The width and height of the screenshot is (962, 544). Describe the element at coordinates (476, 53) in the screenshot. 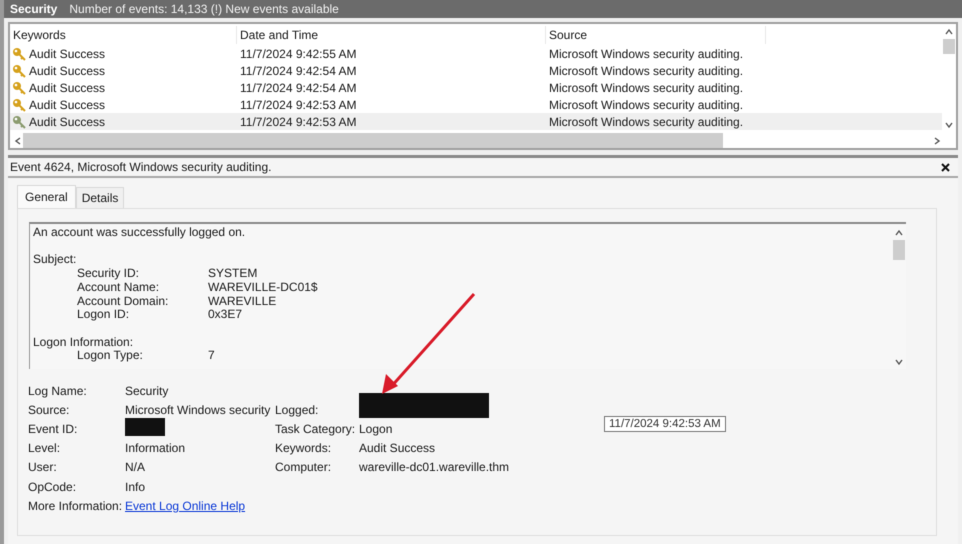

I see `event-row: Audit Success 11/7/2024 9:42:55 AM Microsoft Windows security auditing.` at that location.